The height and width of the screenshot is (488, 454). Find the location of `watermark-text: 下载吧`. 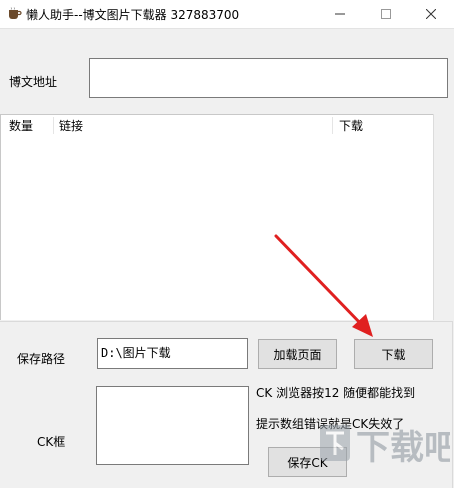

watermark-text: 下载吧 is located at coordinates (403, 448).